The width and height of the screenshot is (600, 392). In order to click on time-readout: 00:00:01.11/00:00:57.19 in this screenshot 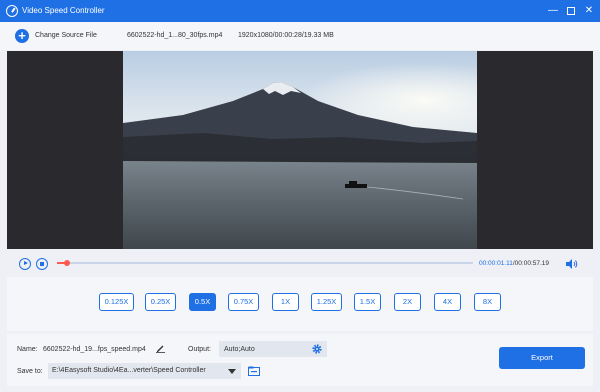, I will do `click(514, 263)`.